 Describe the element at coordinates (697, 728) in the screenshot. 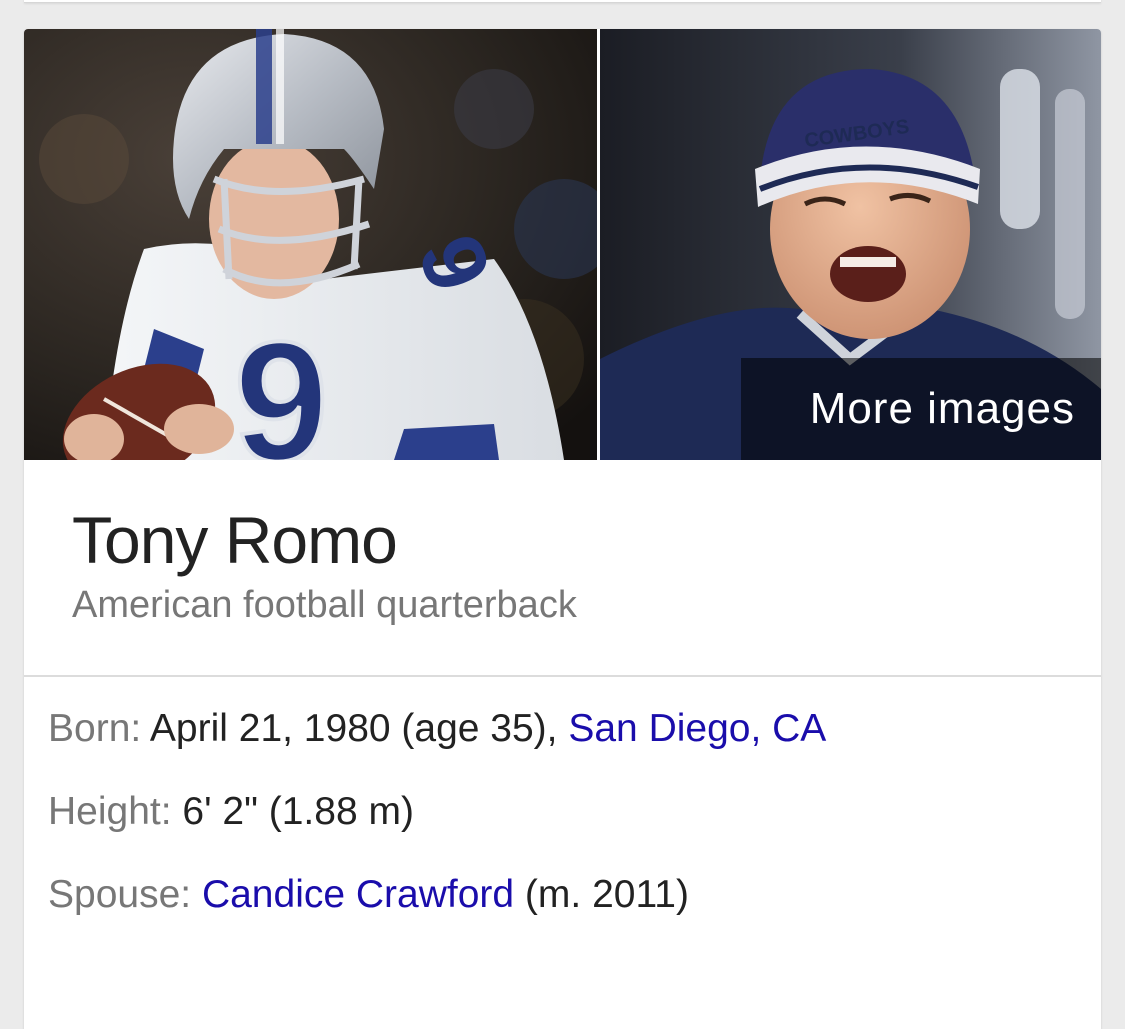

I see `birthplace-link: San Diego, CA` at that location.